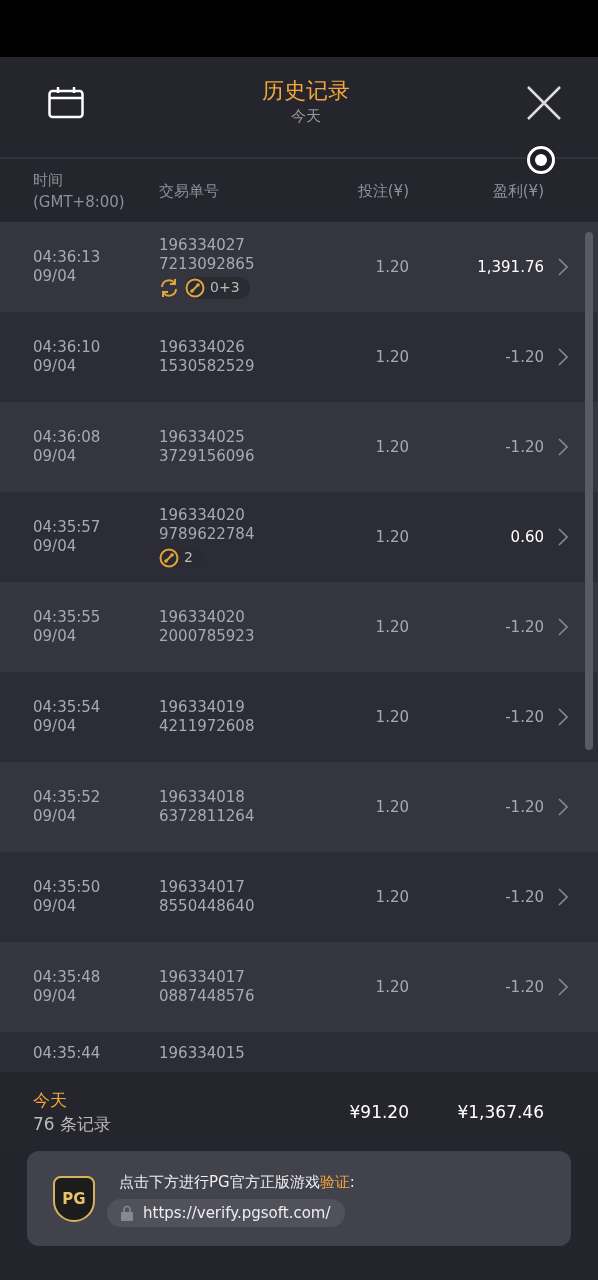  What do you see at coordinates (207, 366) in the screenshot?
I see `order-number: 1530582529` at bounding box center [207, 366].